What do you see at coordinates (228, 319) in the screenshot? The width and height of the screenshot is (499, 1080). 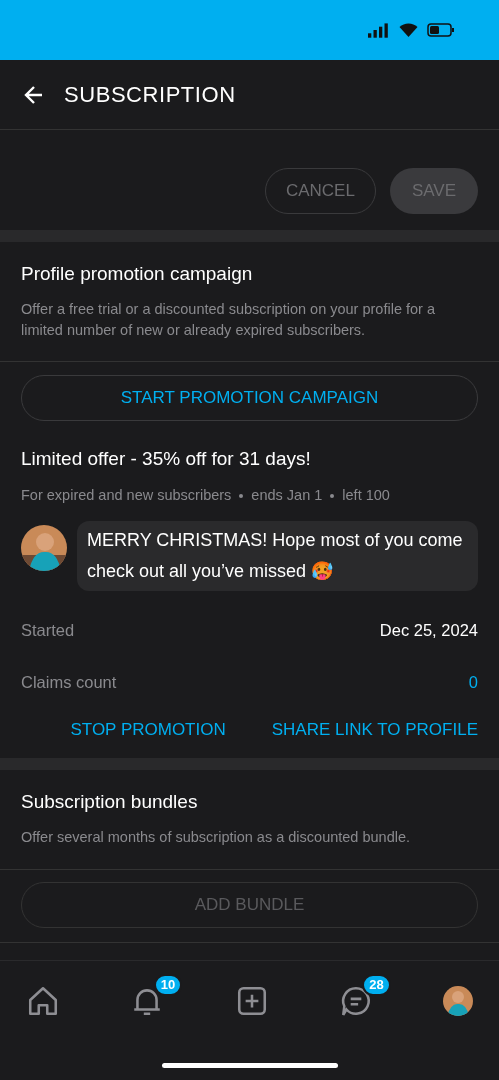 I see `section-description: Offer a free trial or a discounted subscription on your profile for a limited number of new or already expired subscribers.` at bounding box center [228, 319].